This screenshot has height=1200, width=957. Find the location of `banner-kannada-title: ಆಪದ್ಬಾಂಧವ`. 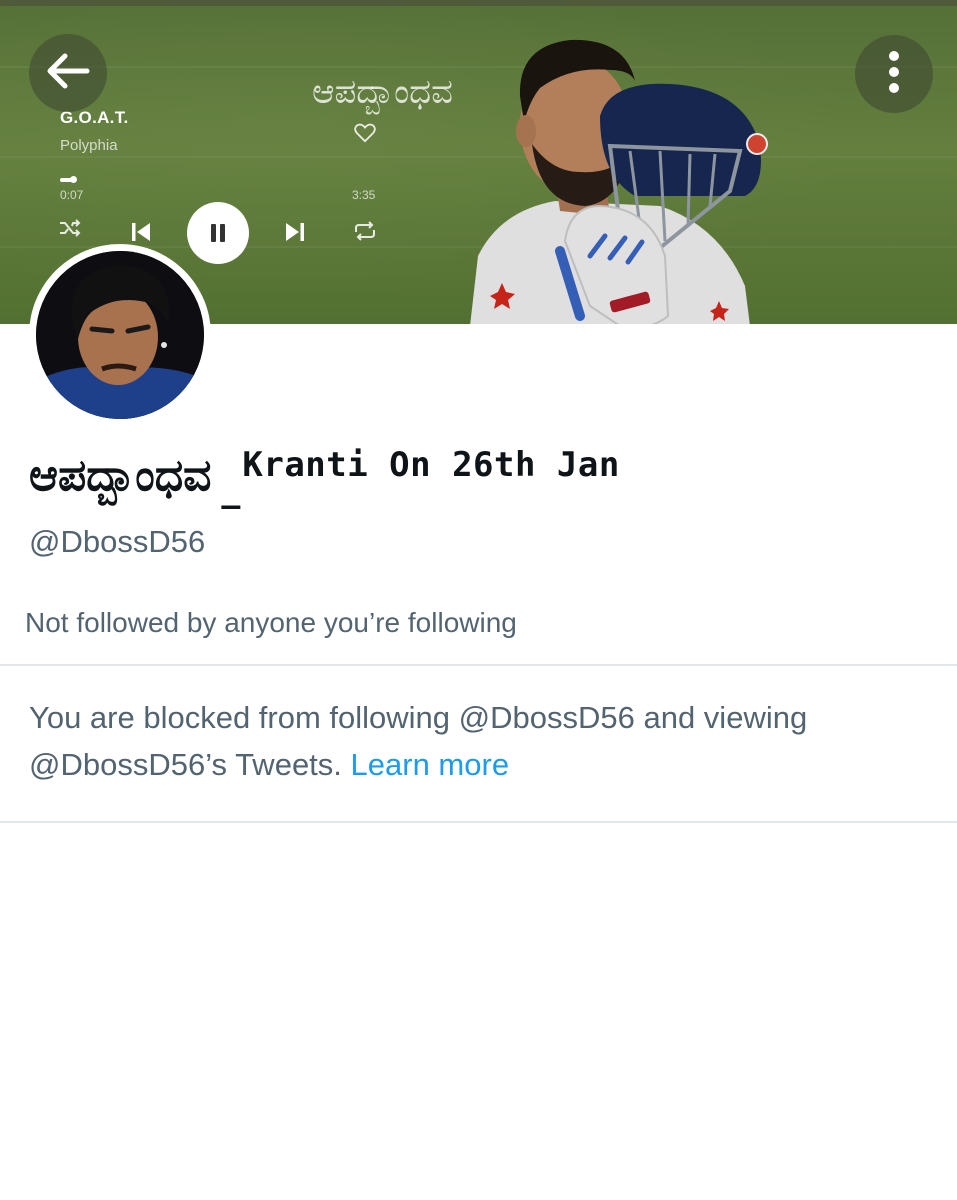

banner-kannada-title: ಆಪದ್ಬಾಂಧವ is located at coordinates (382, 92).